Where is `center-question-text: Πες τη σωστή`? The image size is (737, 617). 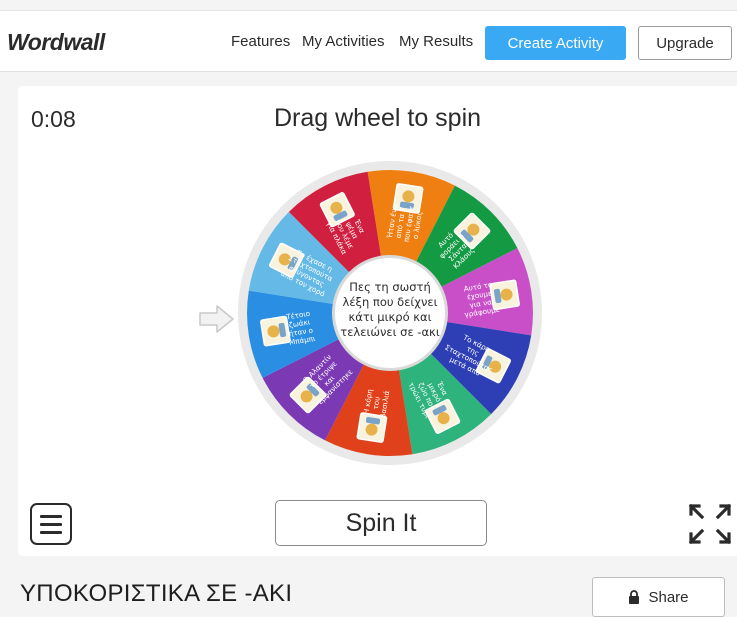
center-question-text: Πες τη σωστή is located at coordinates (390, 287).